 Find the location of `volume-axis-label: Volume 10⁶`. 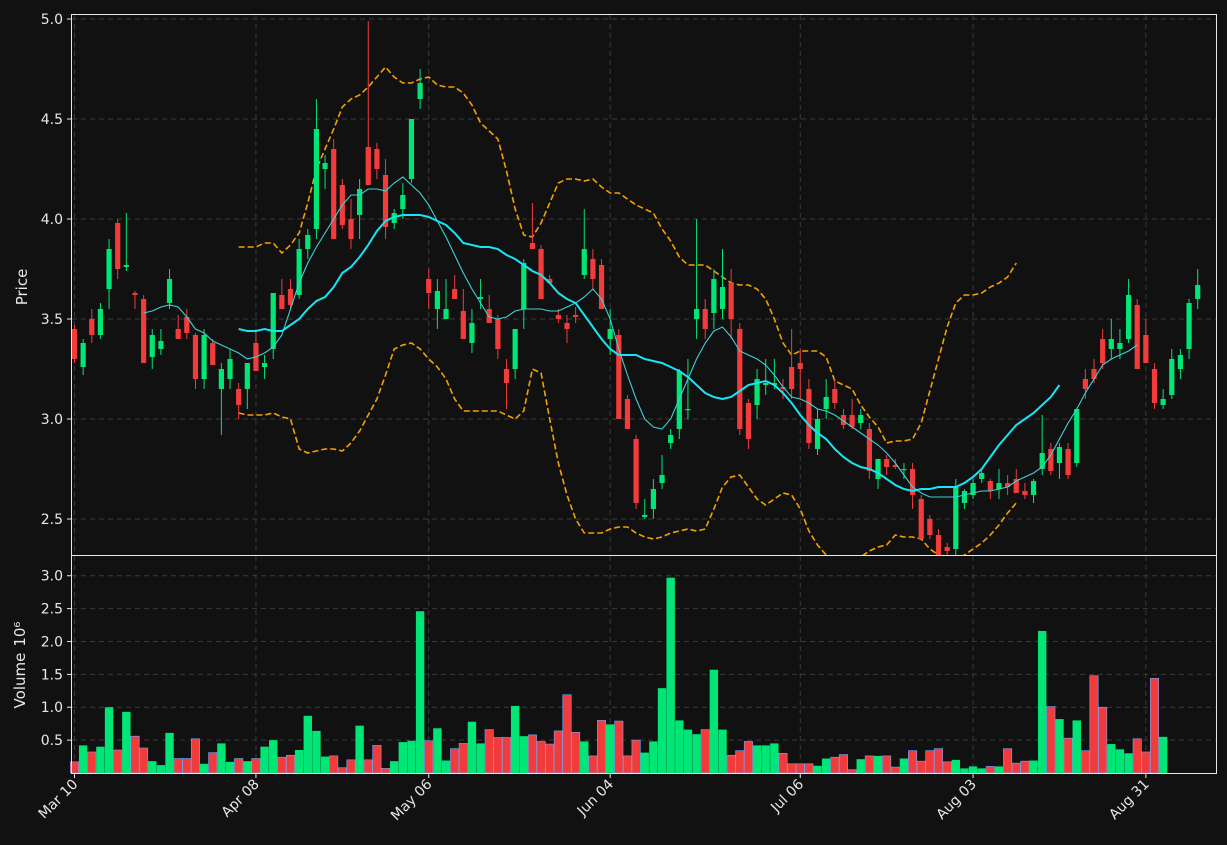

volume-axis-label: Volume 10⁶ is located at coordinates (20, 665).